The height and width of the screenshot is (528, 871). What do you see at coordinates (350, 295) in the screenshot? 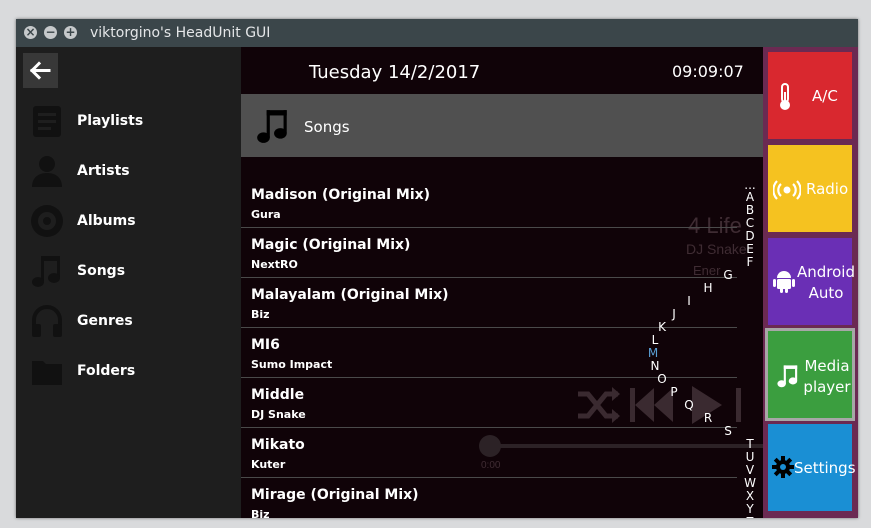
I see `song-title: Malayalam (Original Mix)` at bounding box center [350, 295].